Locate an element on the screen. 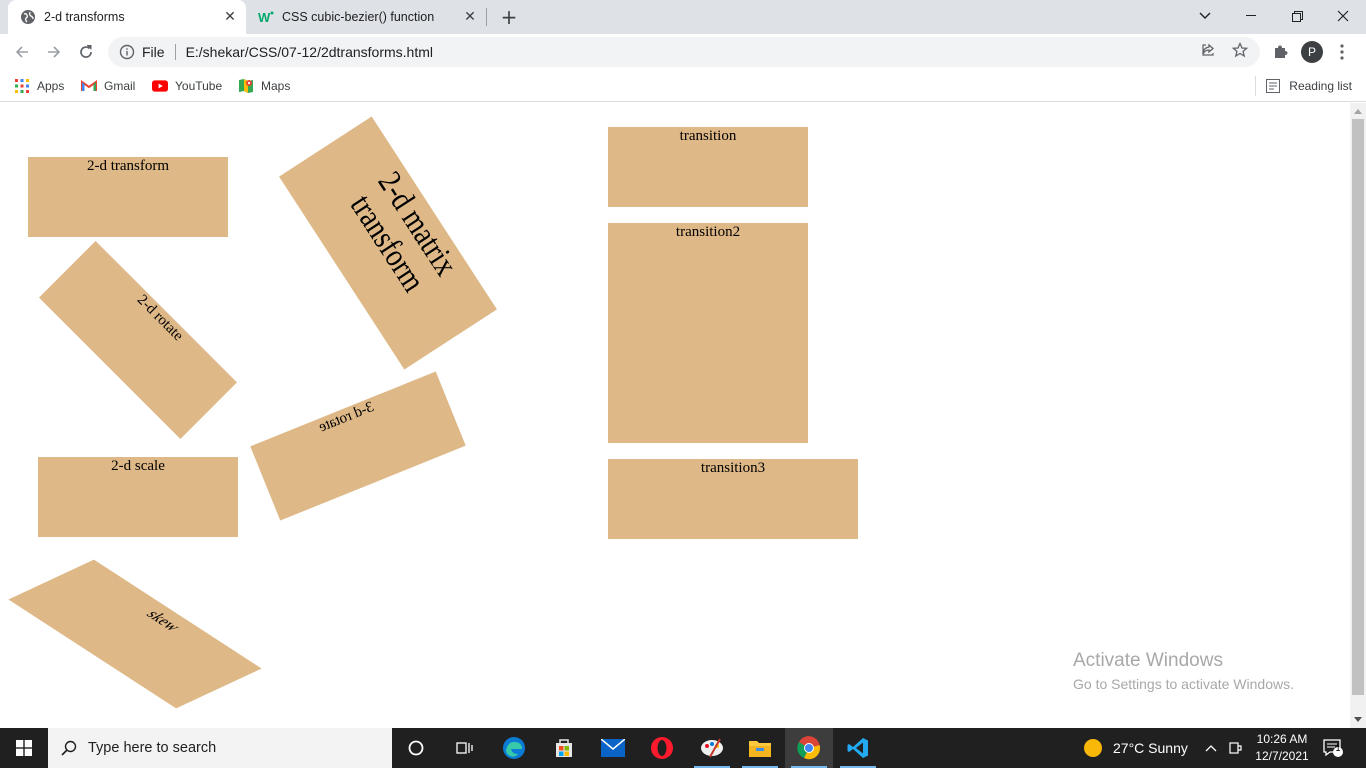 This screenshot has width=1366, height=768. box-skew: skew is located at coordinates (135, 634).